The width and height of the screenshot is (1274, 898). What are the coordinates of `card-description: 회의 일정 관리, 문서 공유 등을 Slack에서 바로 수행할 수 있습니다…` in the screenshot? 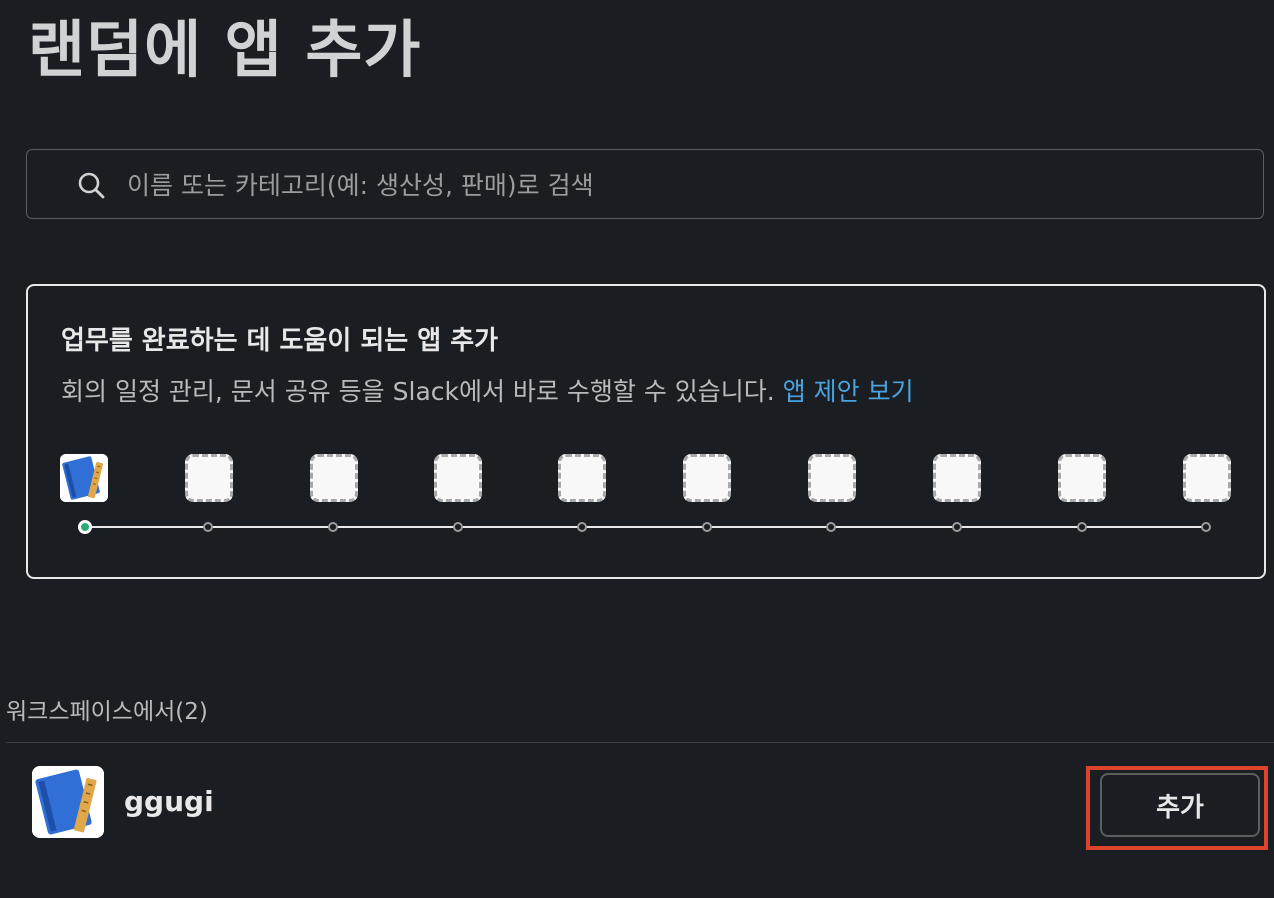 It's located at (487, 390).